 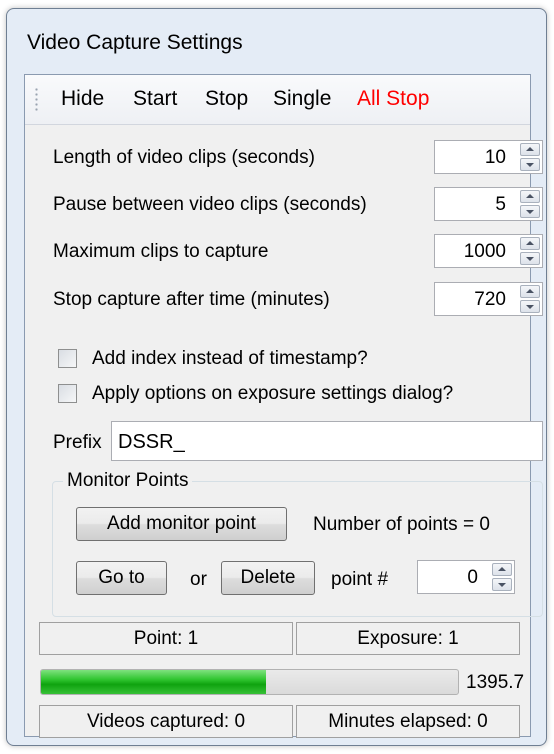 What do you see at coordinates (230, 358) in the screenshot?
I see `add-index-label: Add index instead of timestamp?` at bounding box center [230, 358].